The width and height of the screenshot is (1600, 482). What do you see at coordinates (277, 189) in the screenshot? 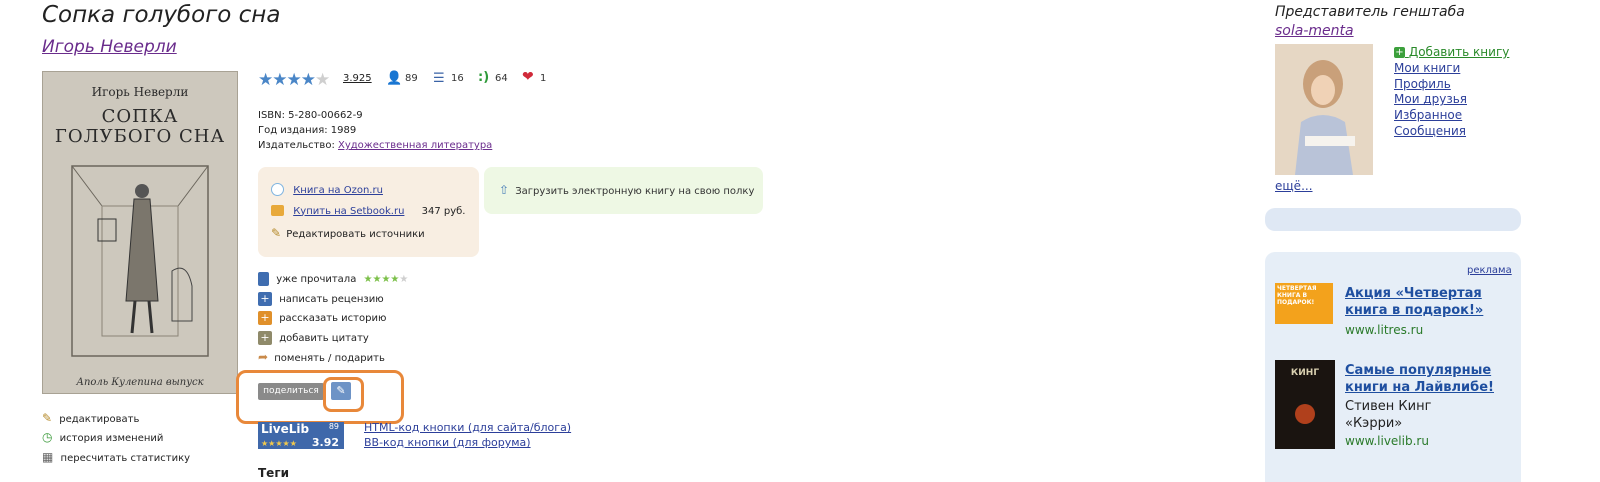
I see `ozon-icon` at bounding box center [277, 189].